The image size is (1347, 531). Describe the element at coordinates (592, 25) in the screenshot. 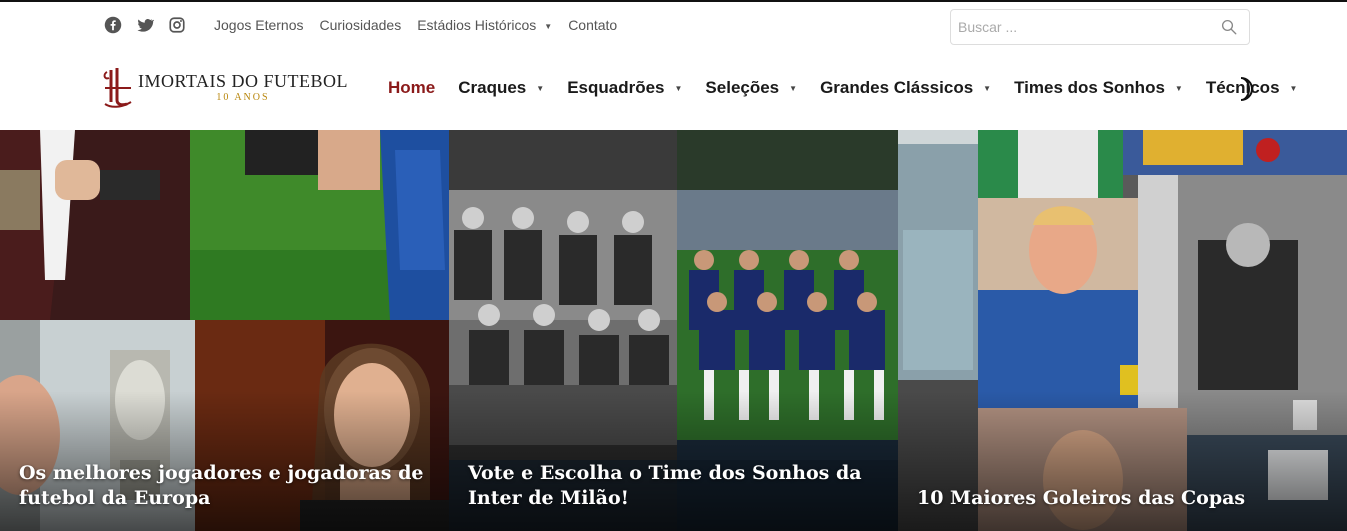

I see `topnav-contato: Contato` at that location.